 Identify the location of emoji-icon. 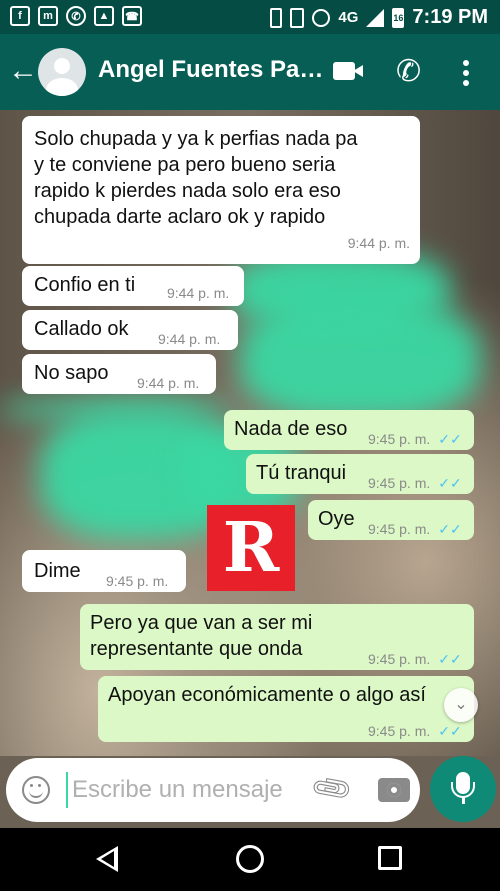
(36, 790).